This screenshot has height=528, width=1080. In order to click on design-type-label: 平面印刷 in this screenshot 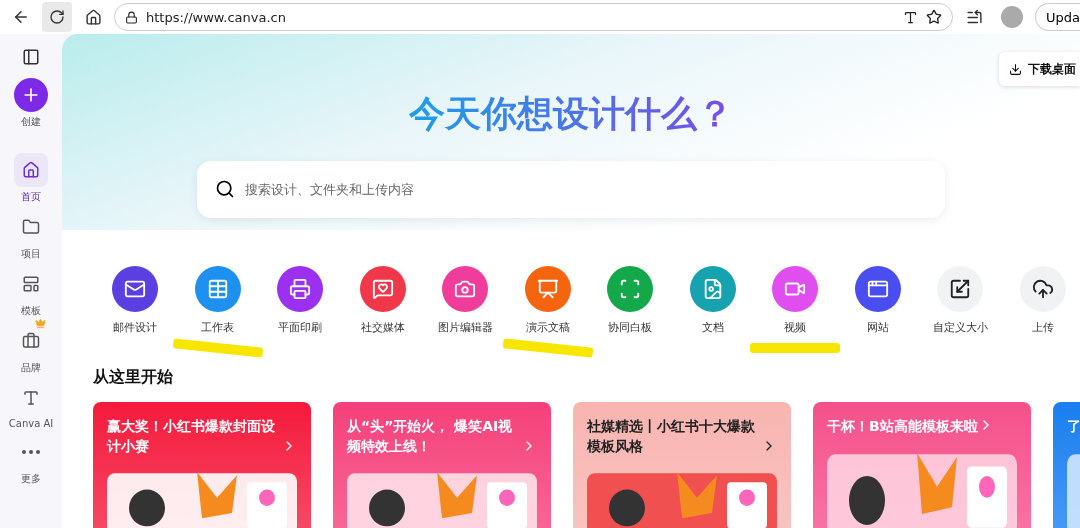, I will do `click(300, 327)`.